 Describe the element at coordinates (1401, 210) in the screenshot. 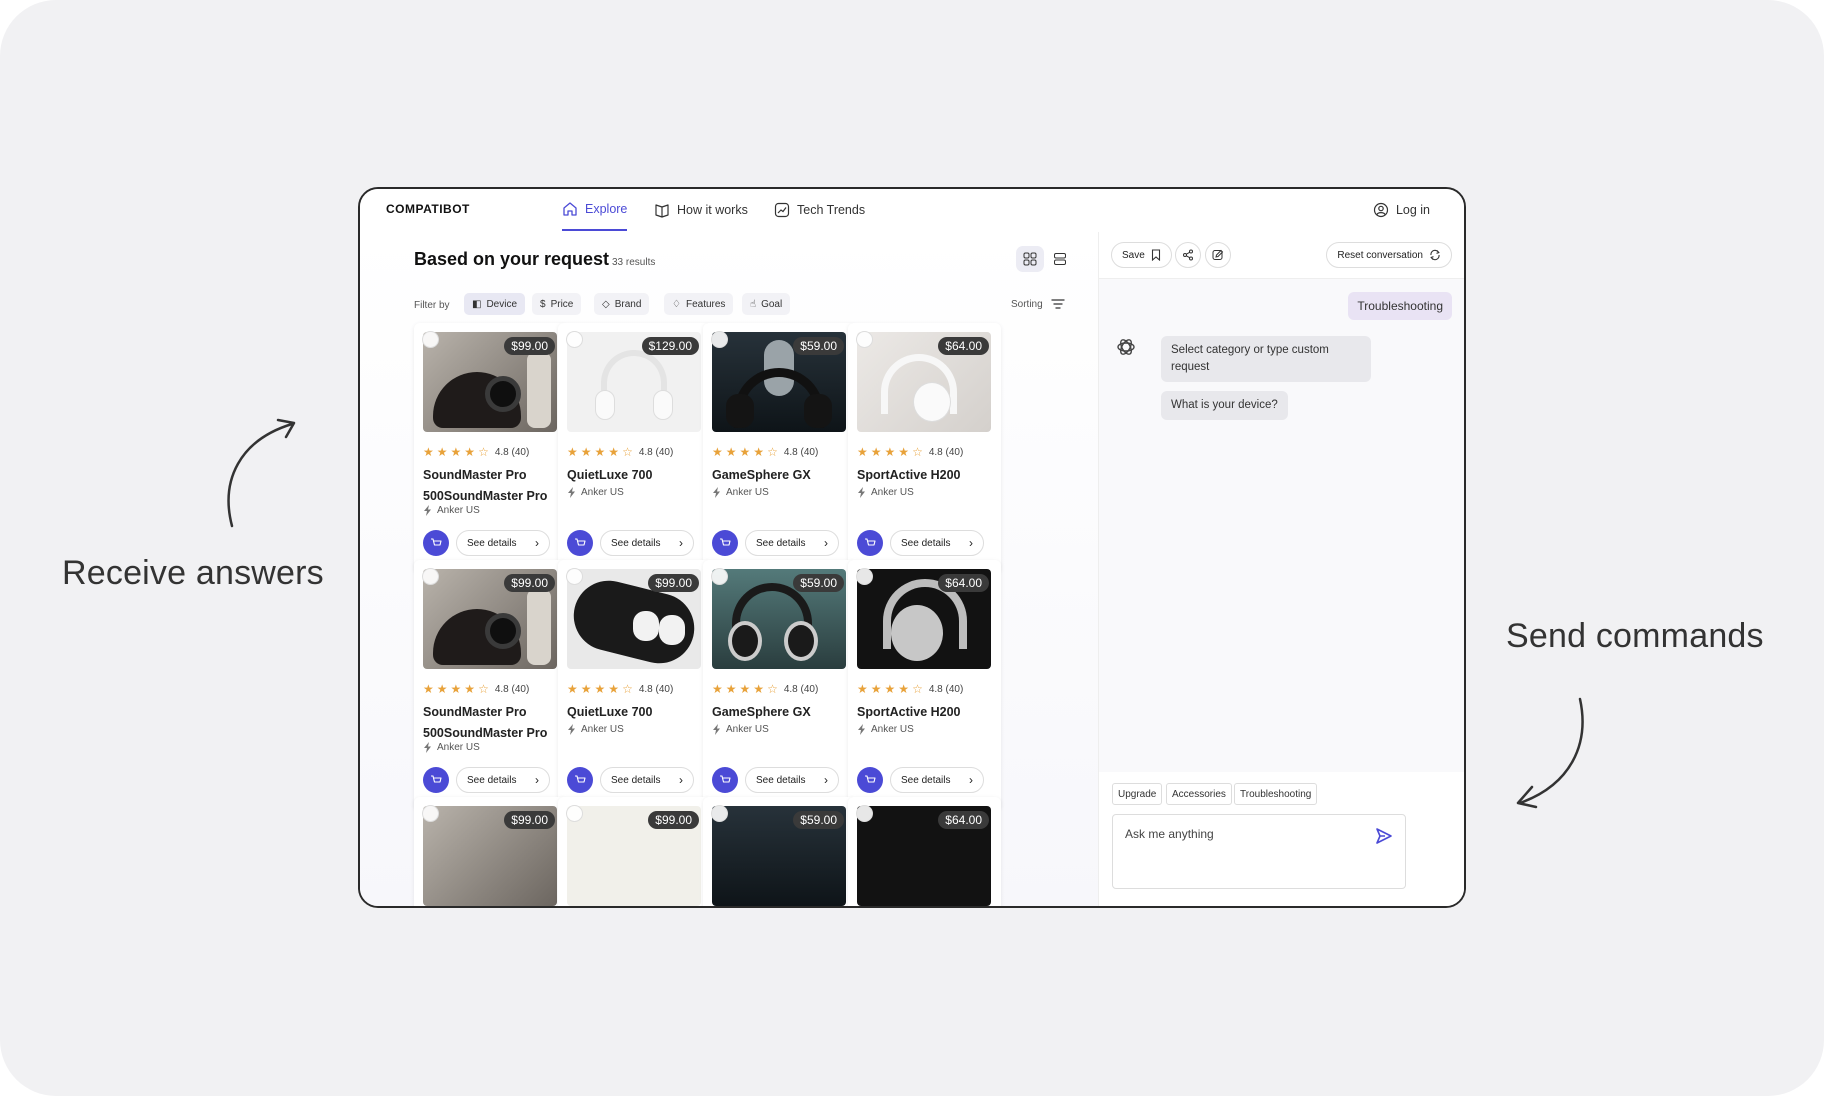

I see `login-button: Log in` at that location.